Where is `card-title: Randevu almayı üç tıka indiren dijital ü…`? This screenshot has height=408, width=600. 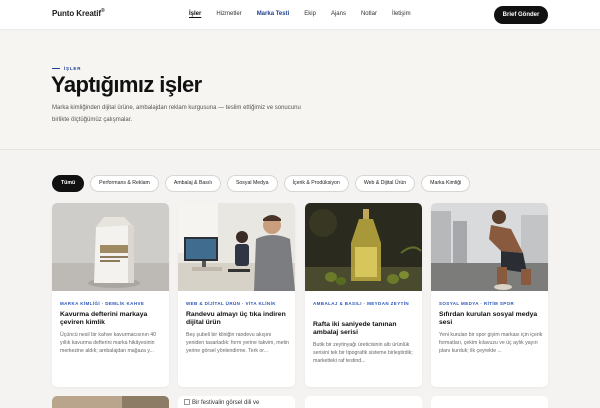 card-title: Randevu almayı üç tıka indiren dijital ü… is located at coordinates (238, 319).